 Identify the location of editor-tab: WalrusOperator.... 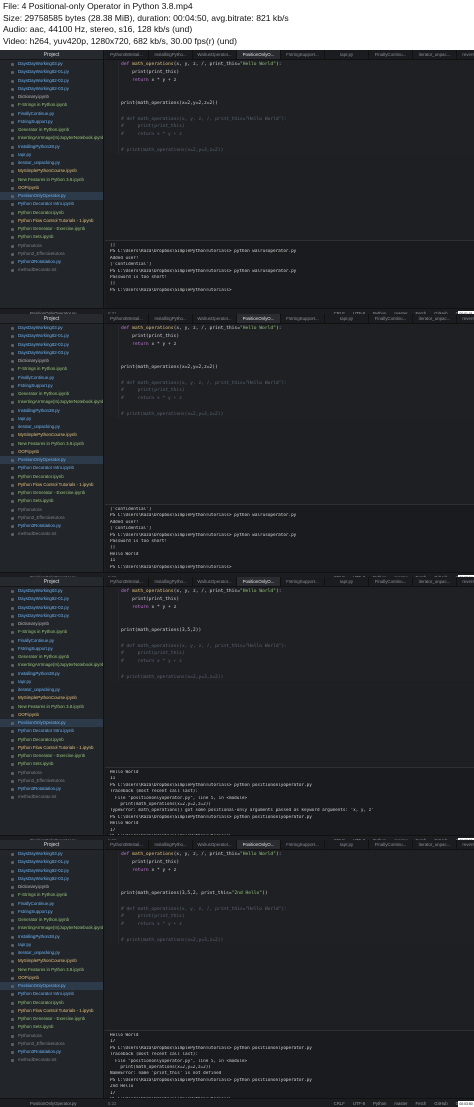
(215, 581).